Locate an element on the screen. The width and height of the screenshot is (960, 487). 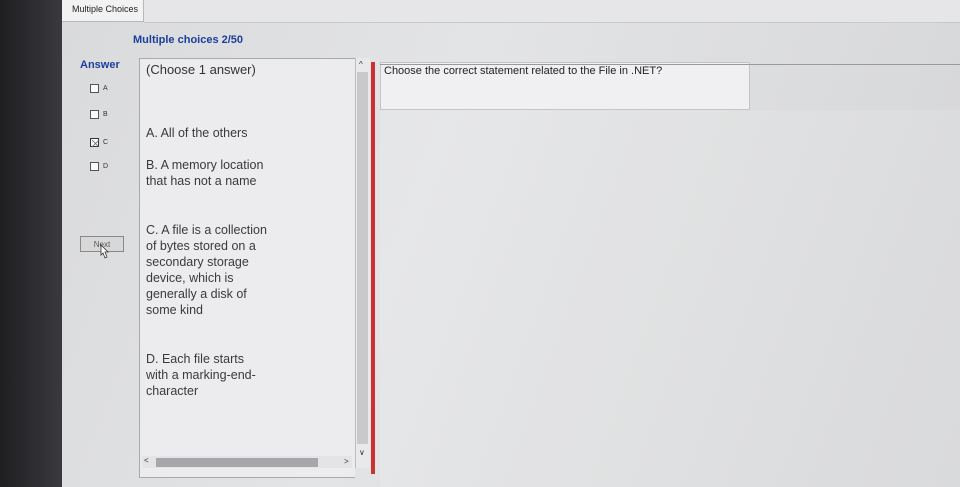
answer-letter: A is located at coordinates (105, 88).